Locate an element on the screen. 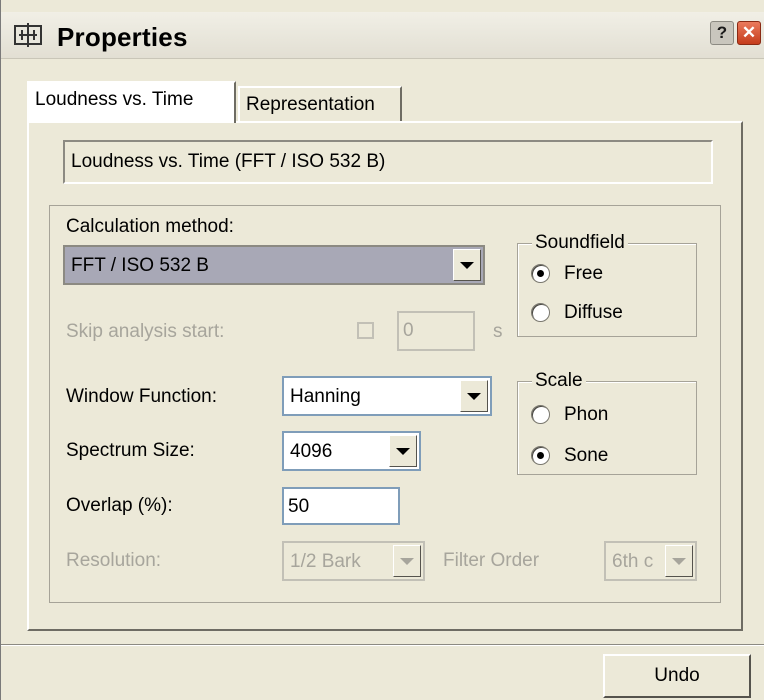 The image size is (764, 700). calculation-method-value: FFT / ISO 532 B is located at coordinates (140, 265).